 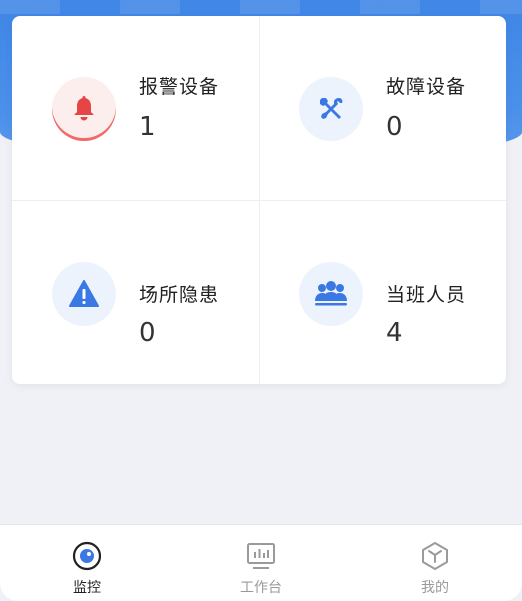 What do you see at coordinates (84, 109) in the screenshot?
I see `bell-icon` at bounding box center [84, 109].